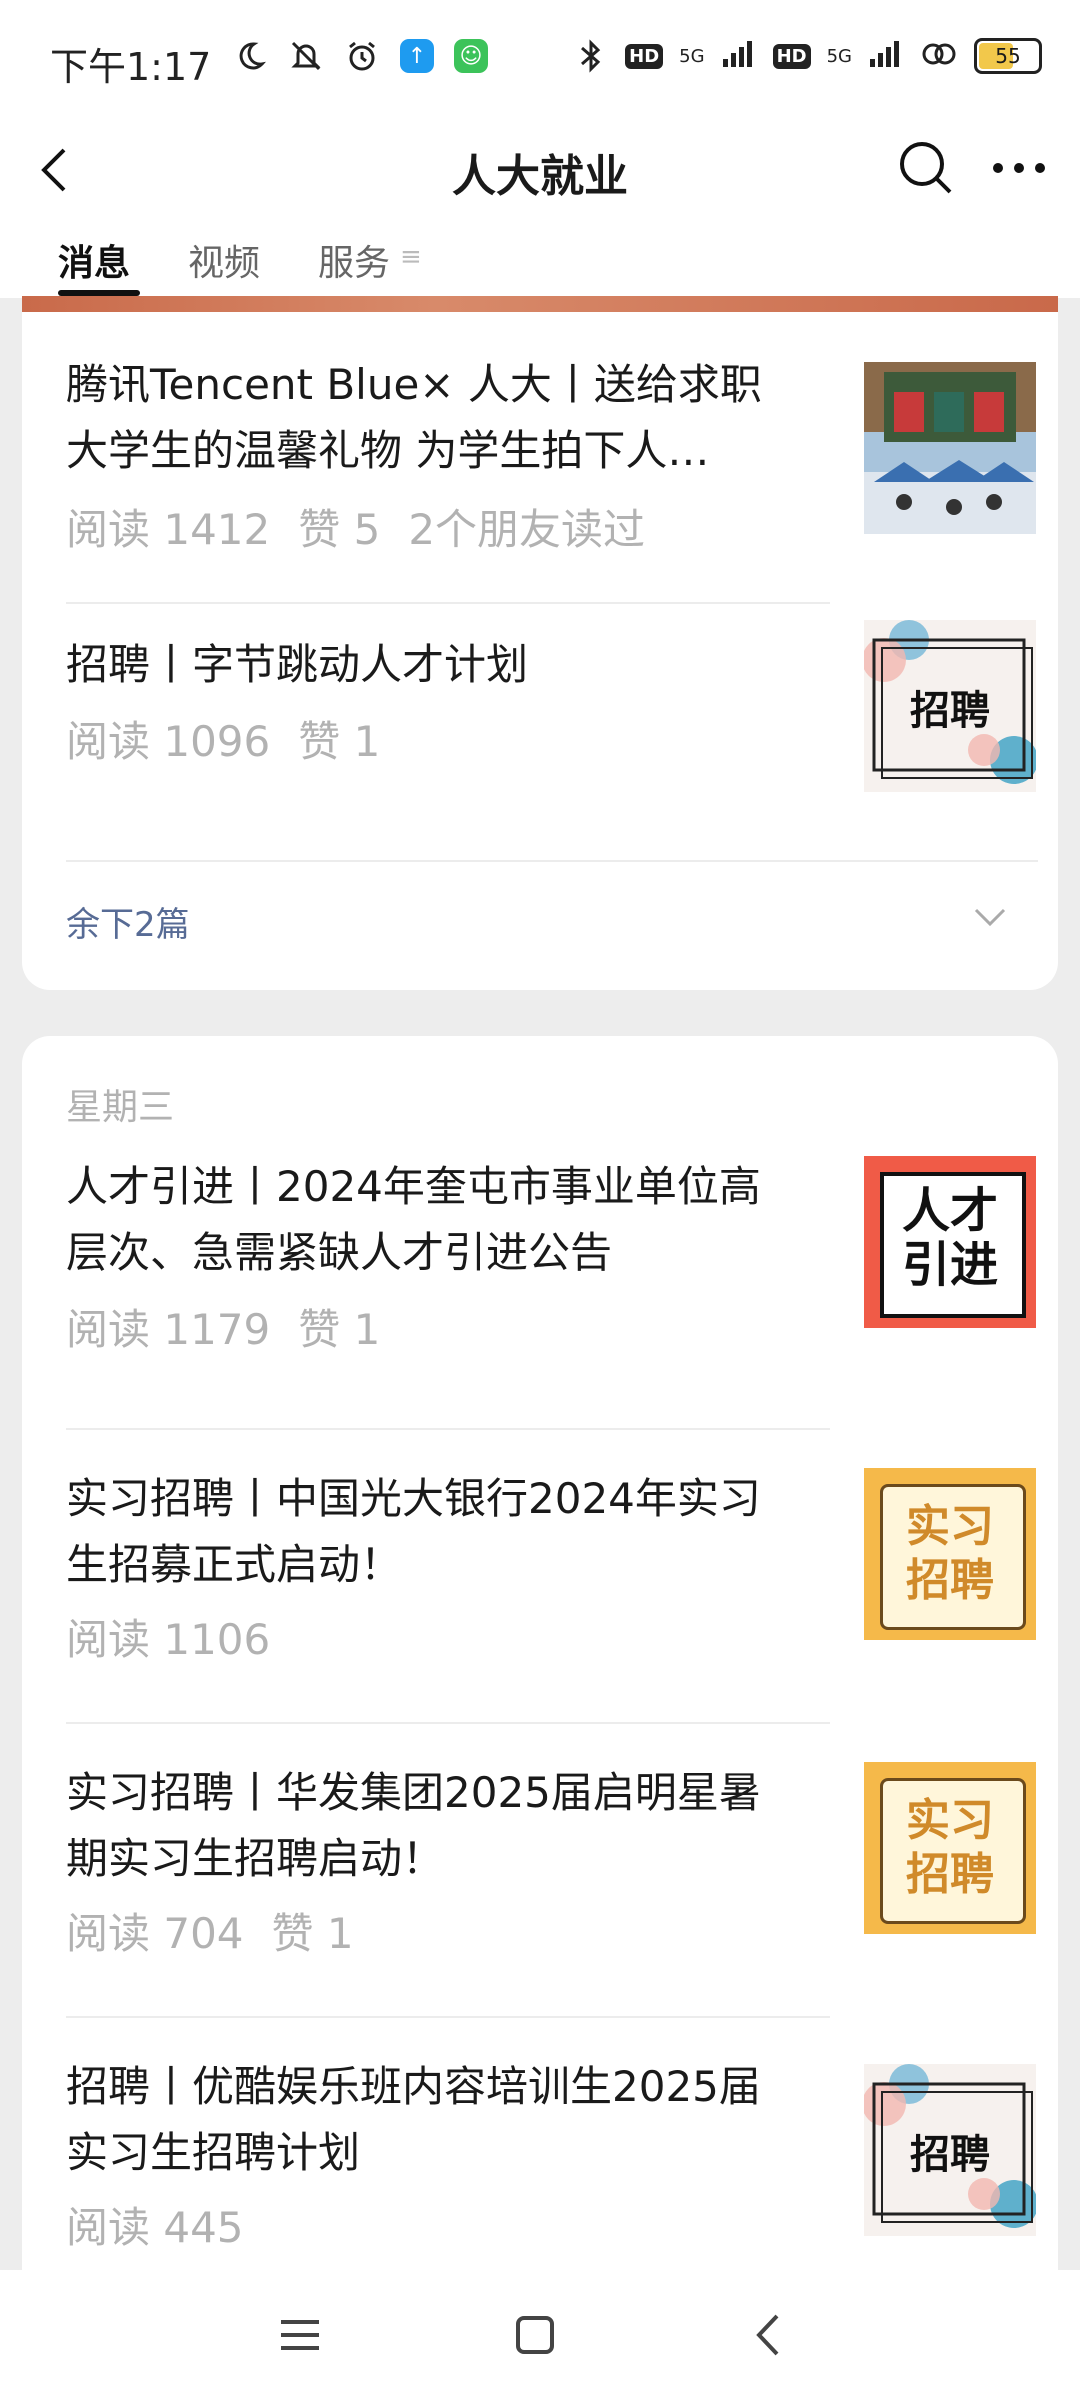  Describe the element at coordinates (413, 2119) in the screenshot. I see `article-title: 招聘丨优酷娱乐班内容培训生2025届实习生招聘计划` at that location.